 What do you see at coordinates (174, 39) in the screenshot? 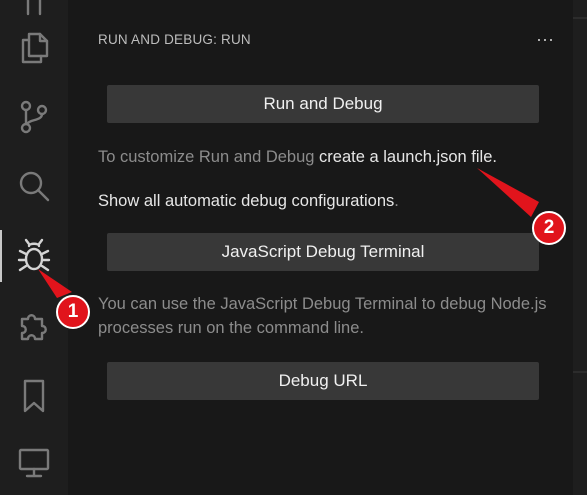
I see `panel-title: RUN AND DEBUG: RUN` at bounding box center [174, 39].